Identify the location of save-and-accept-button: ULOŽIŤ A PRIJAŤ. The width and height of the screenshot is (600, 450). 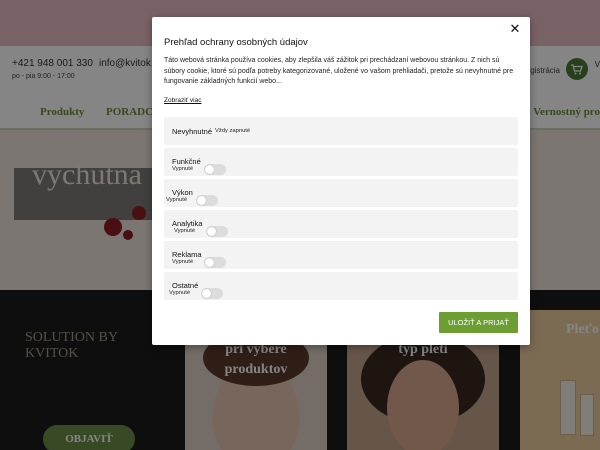
(478, 322).